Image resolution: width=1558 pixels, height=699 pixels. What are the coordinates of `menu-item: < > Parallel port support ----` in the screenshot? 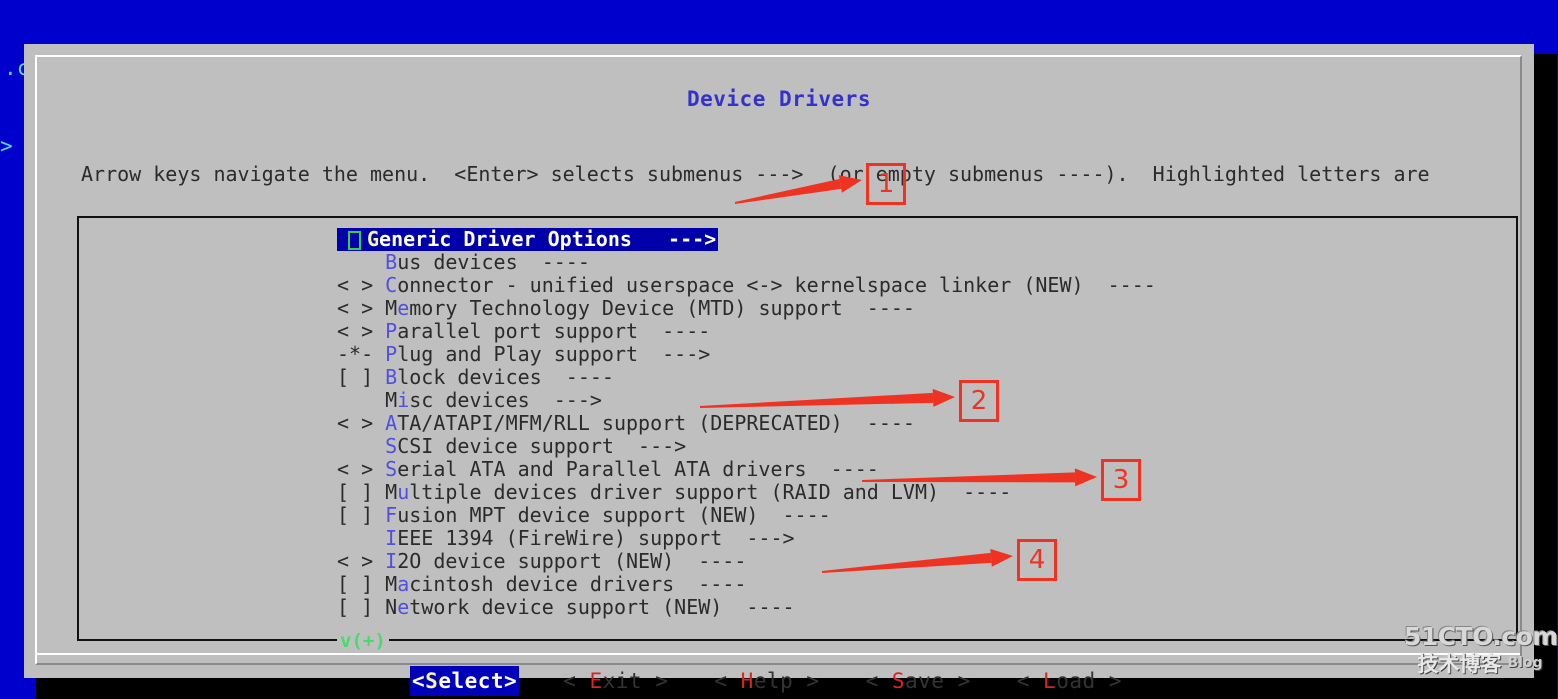 It's located at (797, 331).